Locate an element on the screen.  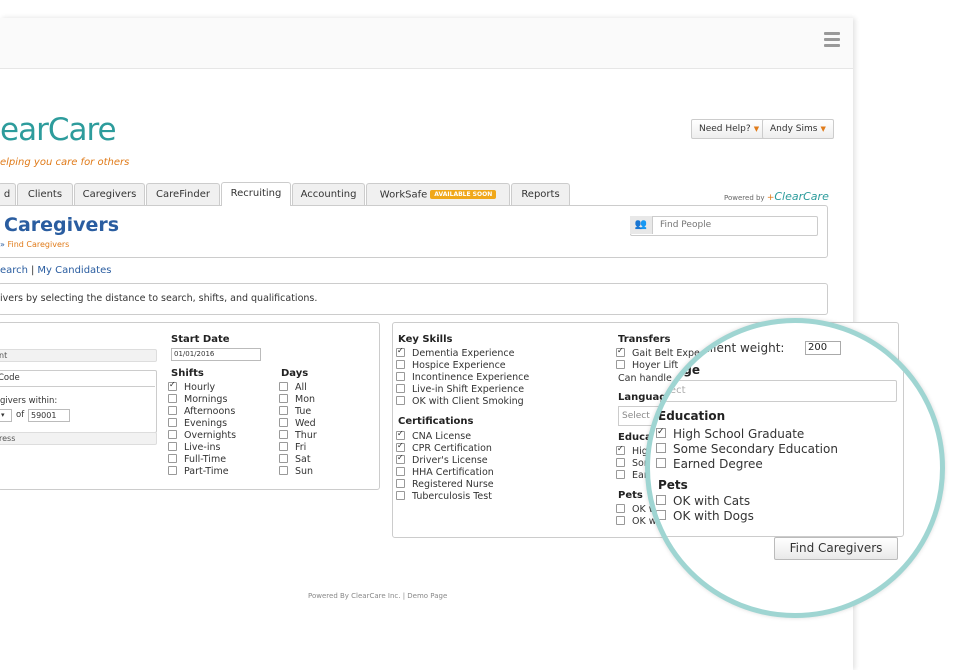
day-wed: Wed is located at coordinates (298, 424).